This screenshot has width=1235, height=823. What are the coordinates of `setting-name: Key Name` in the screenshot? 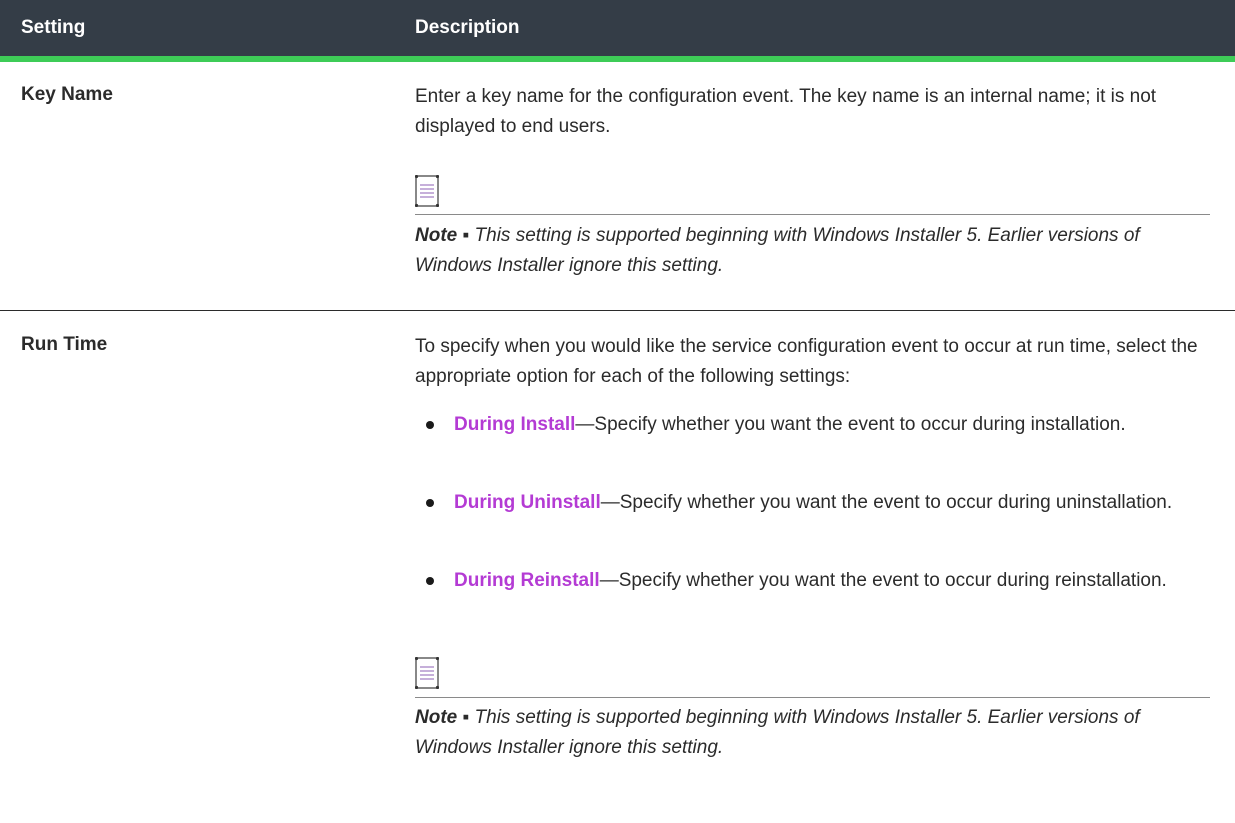 It's located at (67, 94).